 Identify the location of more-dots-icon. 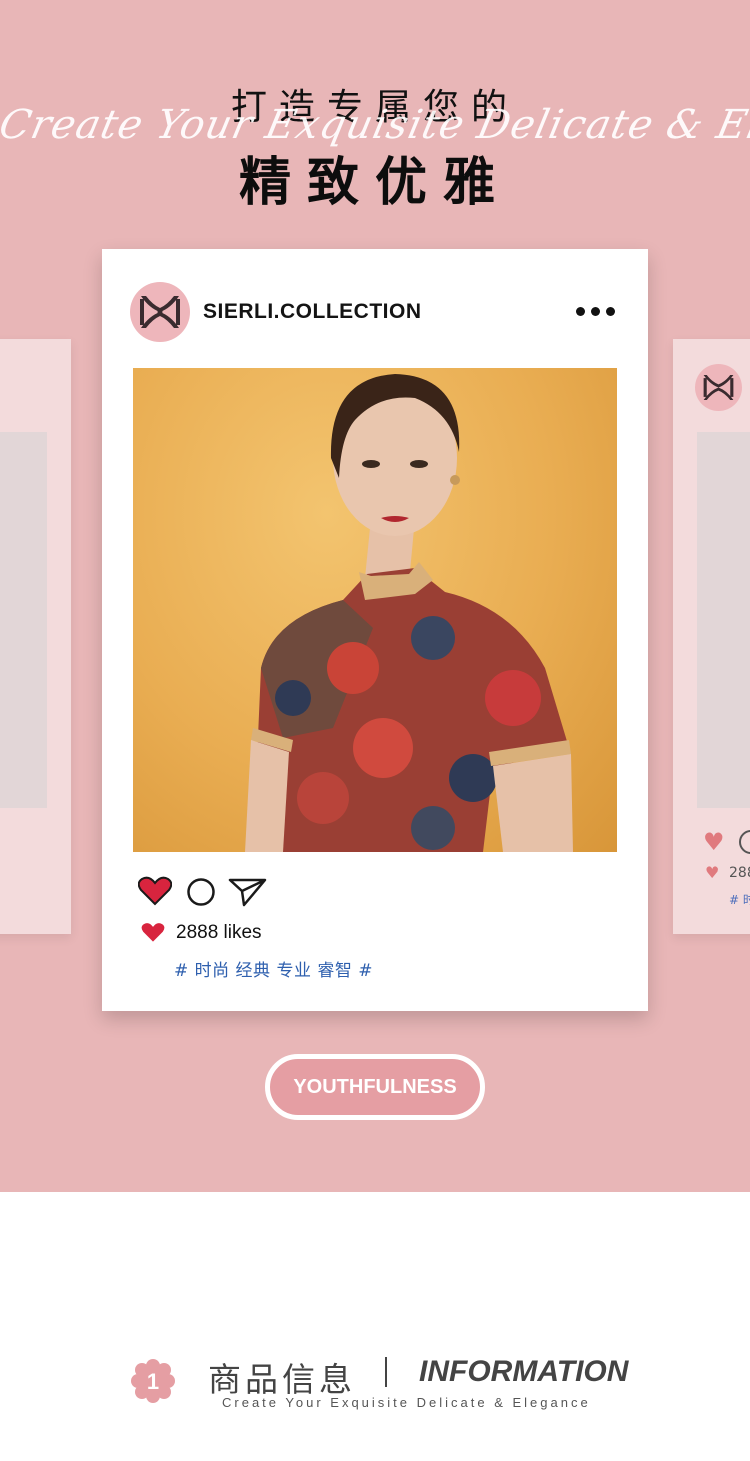
(596, 312).